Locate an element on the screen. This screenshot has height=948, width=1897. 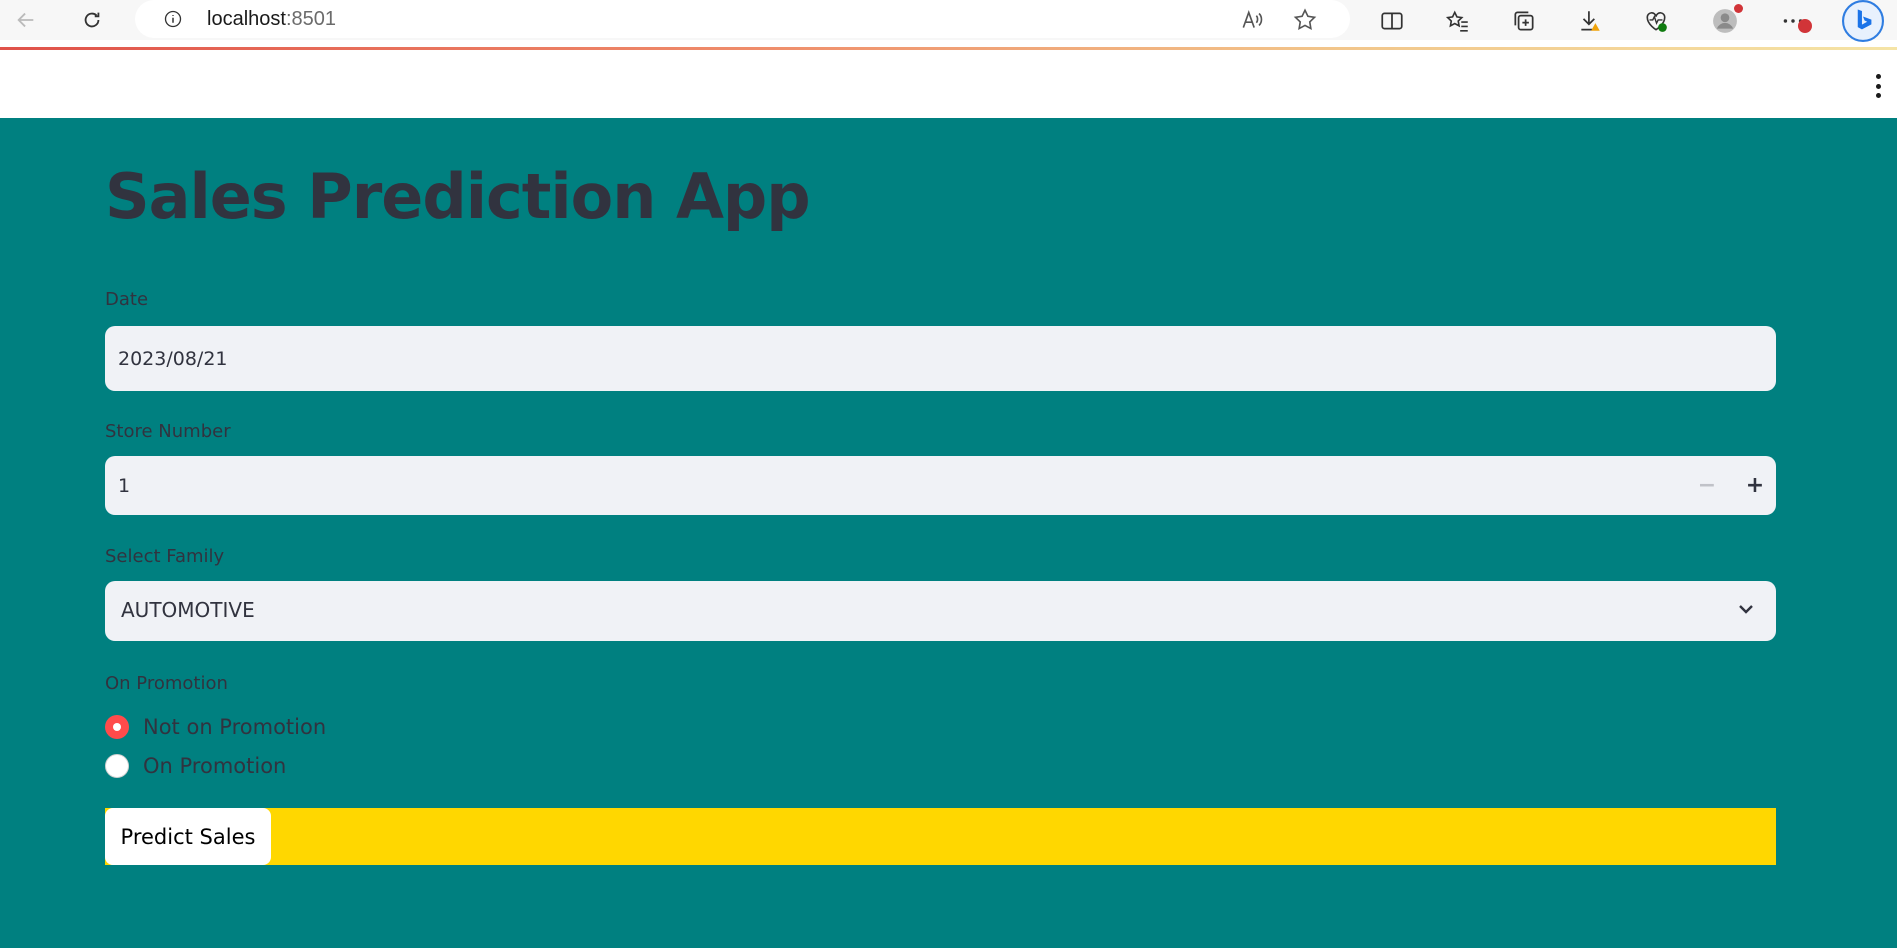
app-header is located at coordinates (948, 84).